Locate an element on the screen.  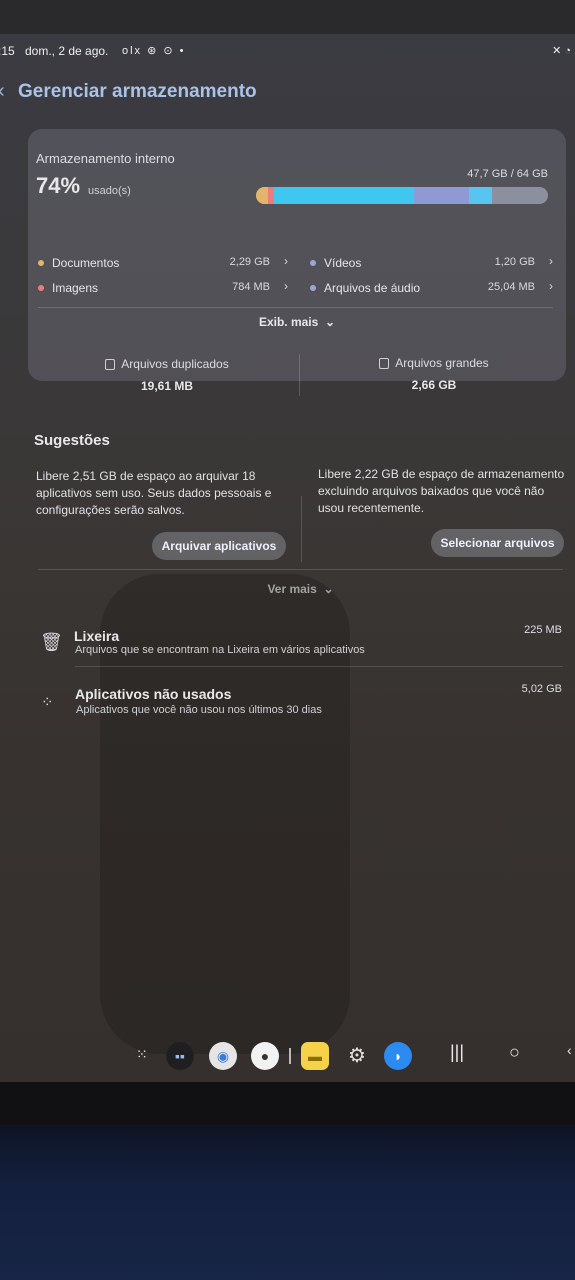
archive-apps-button: Arquivar aplicativos is located at coordinates (219, 546).